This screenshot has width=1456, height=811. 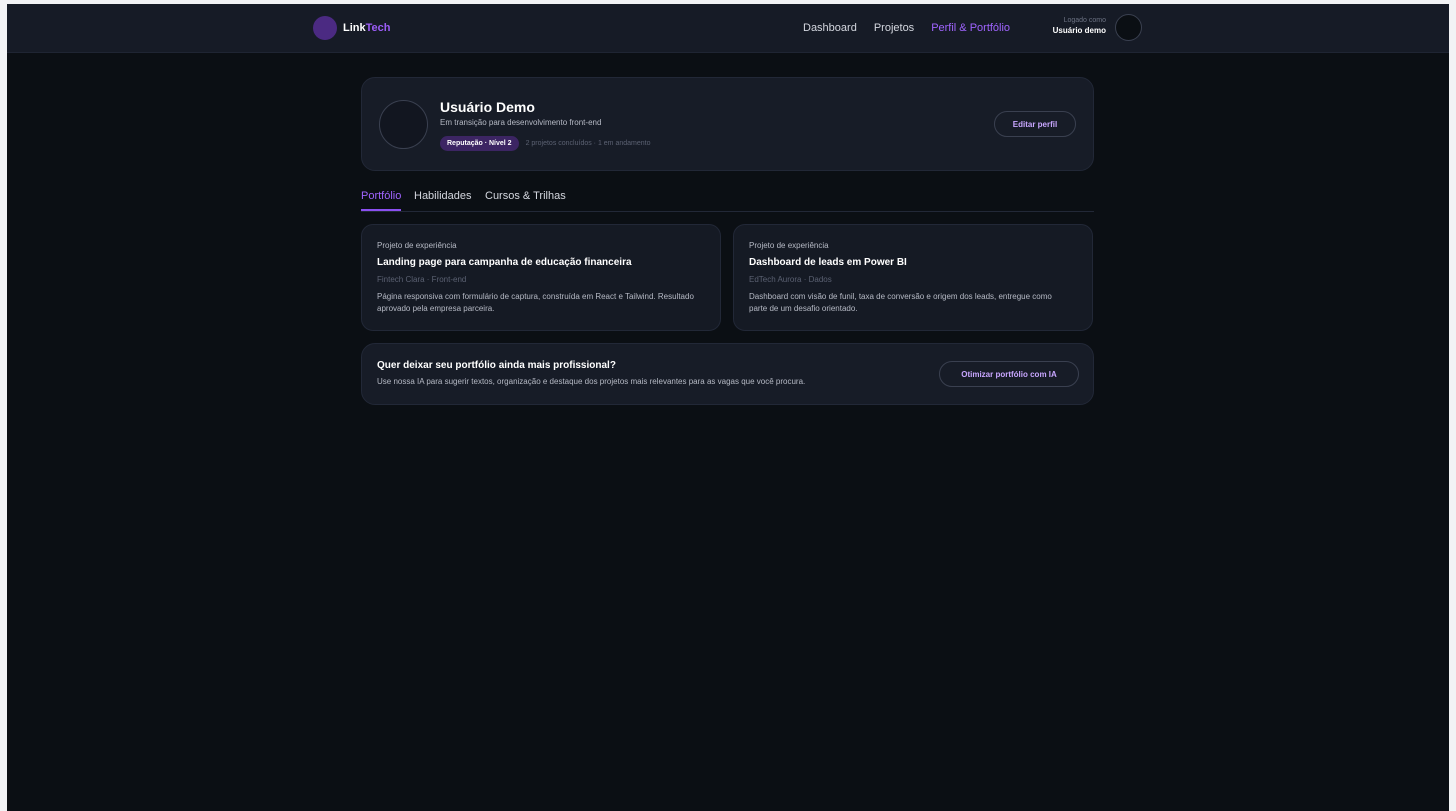 I want to click on profile-name: Usuário Demo, so click(x=487, y=107).